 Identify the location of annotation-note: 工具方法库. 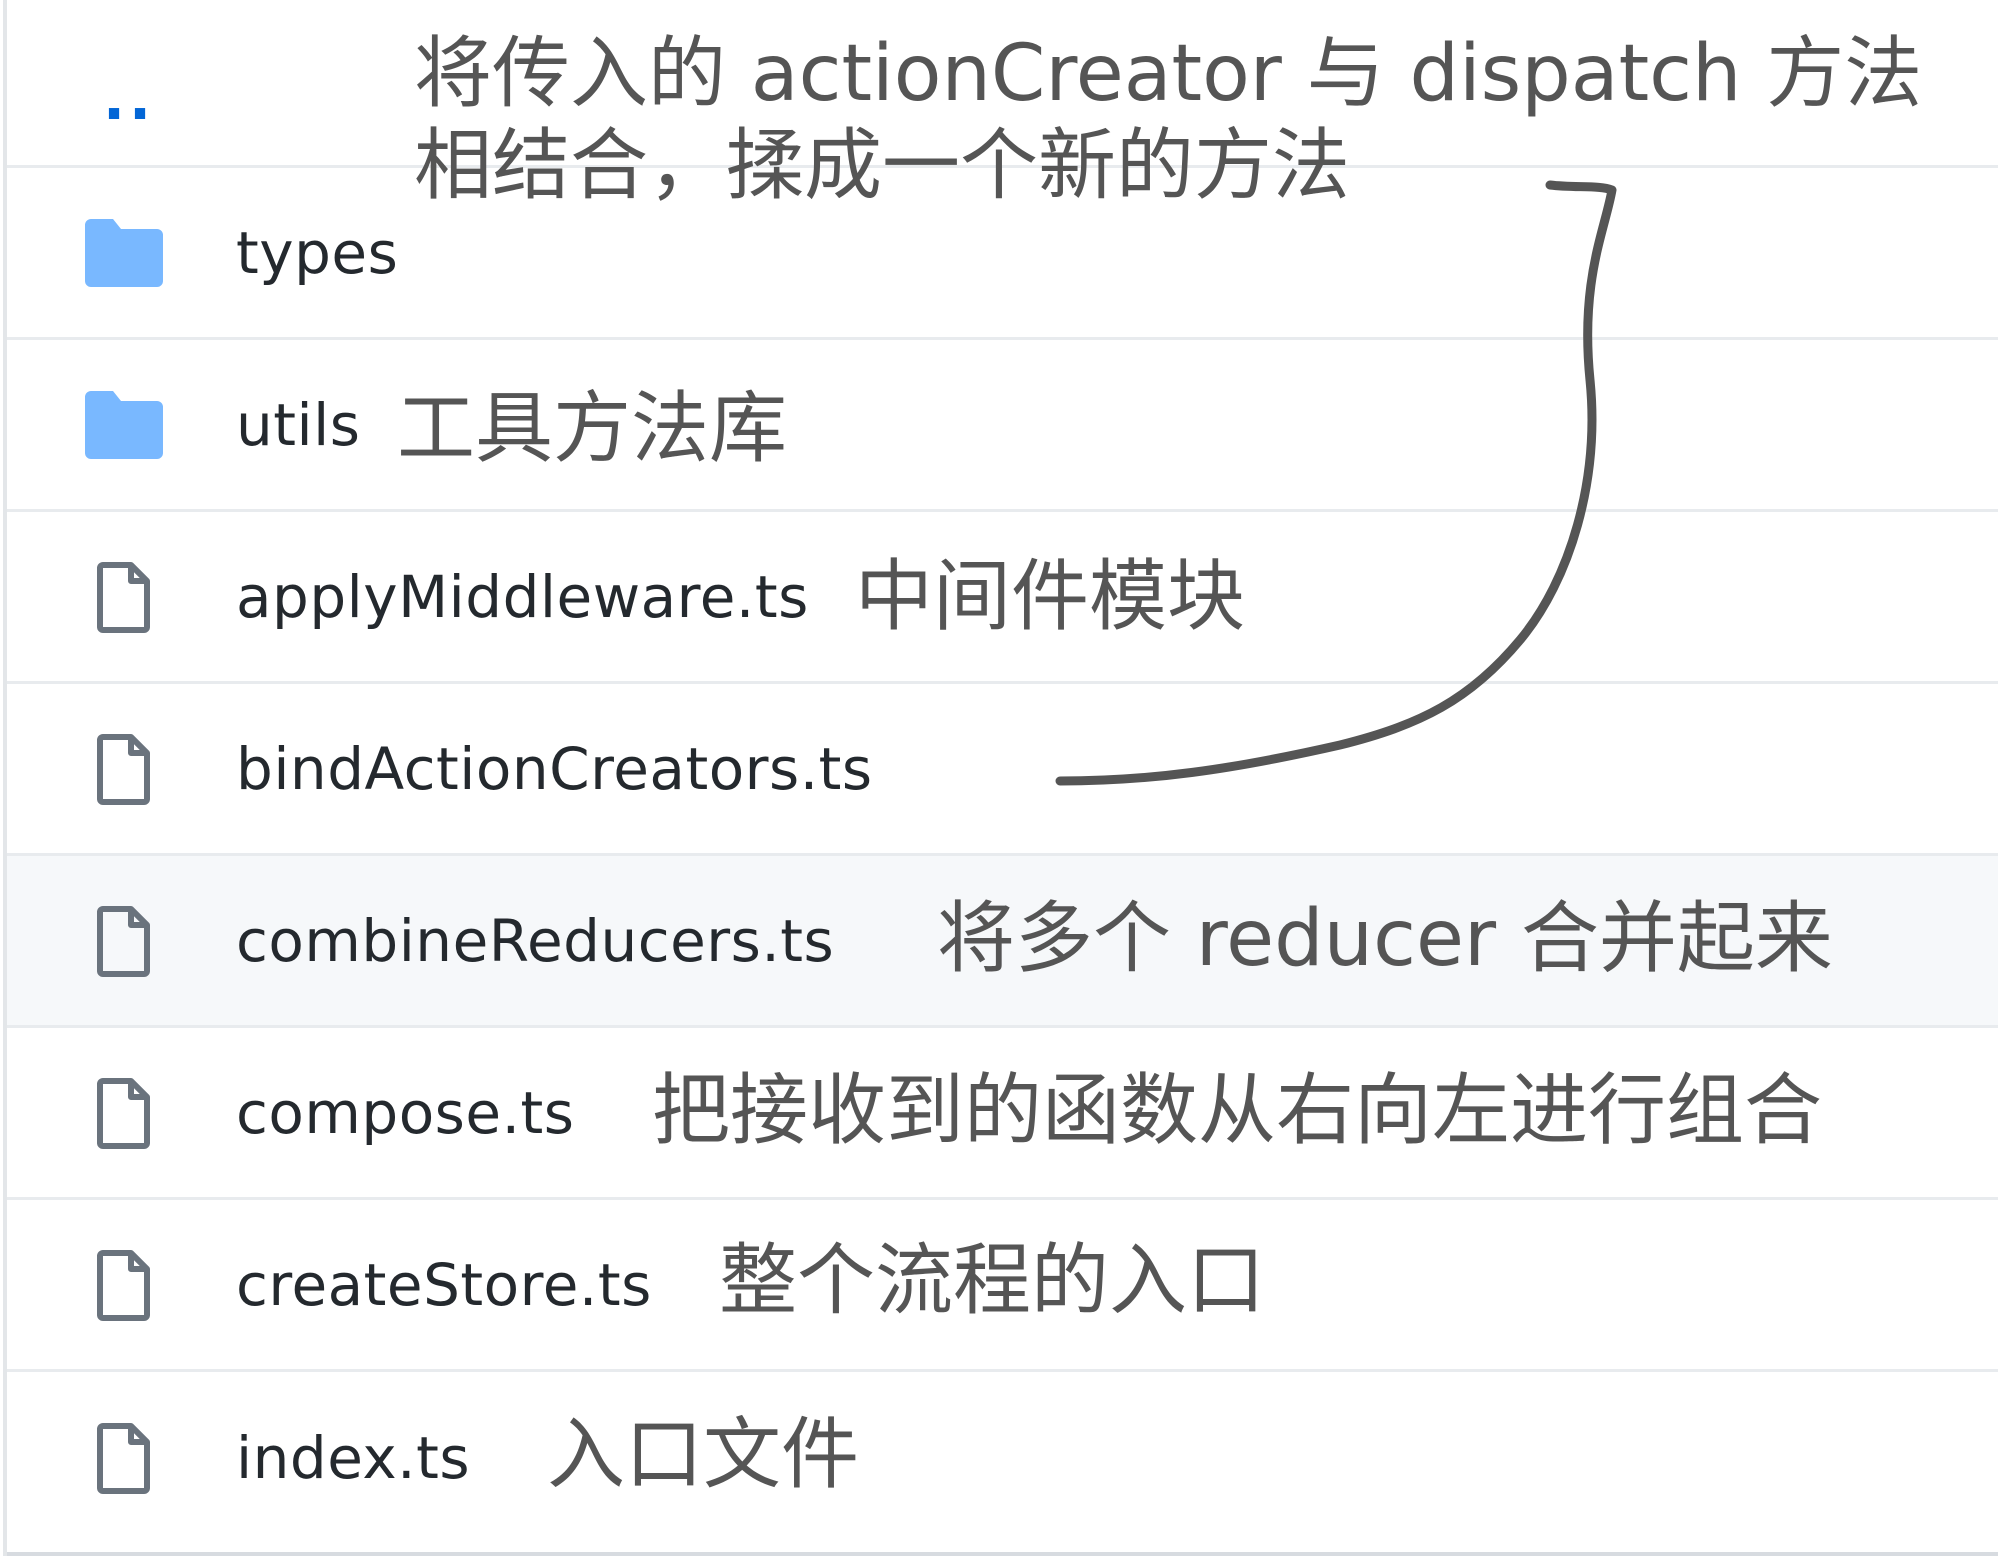
(592, 429).